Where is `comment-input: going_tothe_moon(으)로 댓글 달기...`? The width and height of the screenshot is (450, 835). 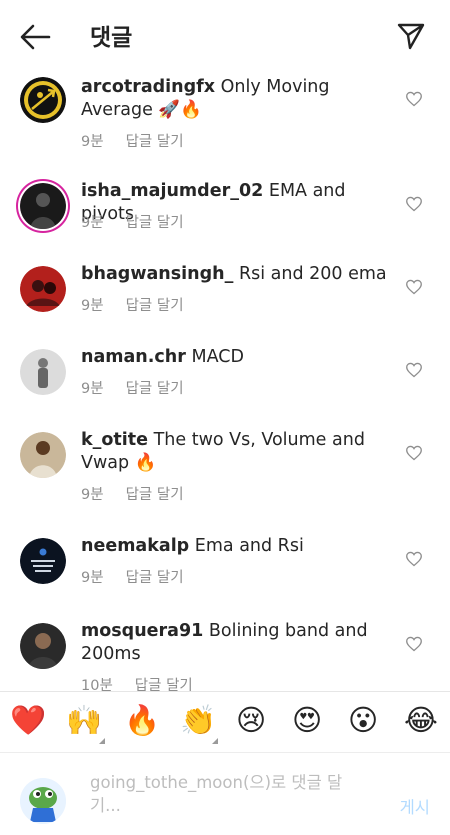 comment-input: going_tothe_moon(으)로 댓글 달기... is located at coordinates (220, 794).